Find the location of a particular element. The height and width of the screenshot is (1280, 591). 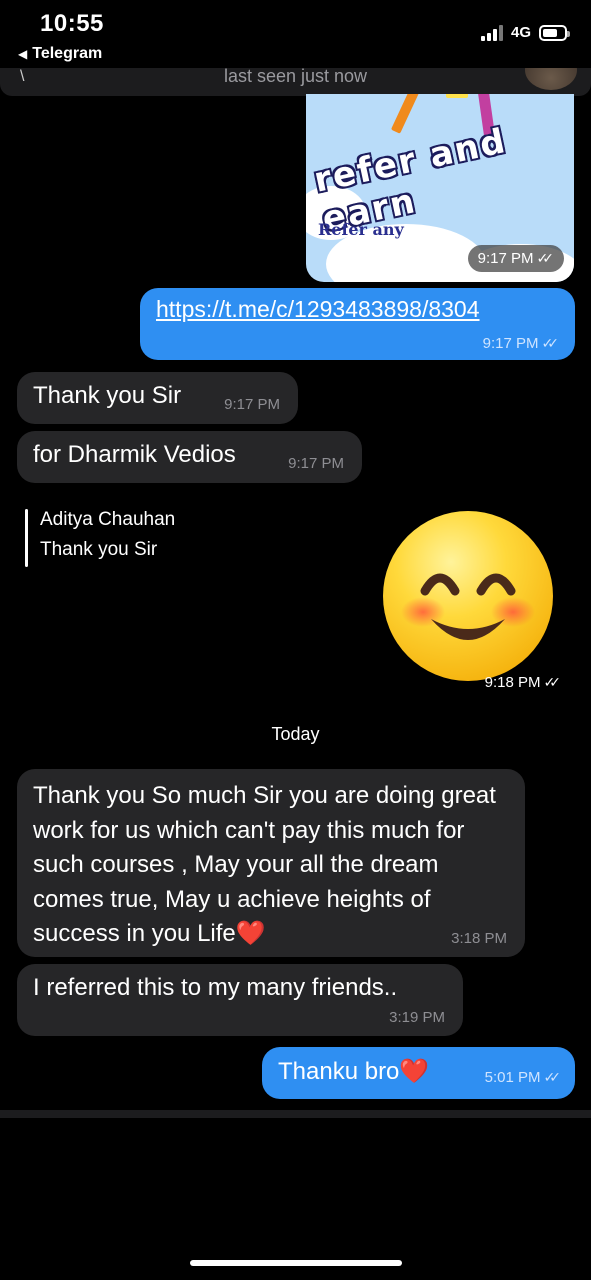

message-timestamp: 9:17 PM ✓✓ is located at coordinates (521, 343).